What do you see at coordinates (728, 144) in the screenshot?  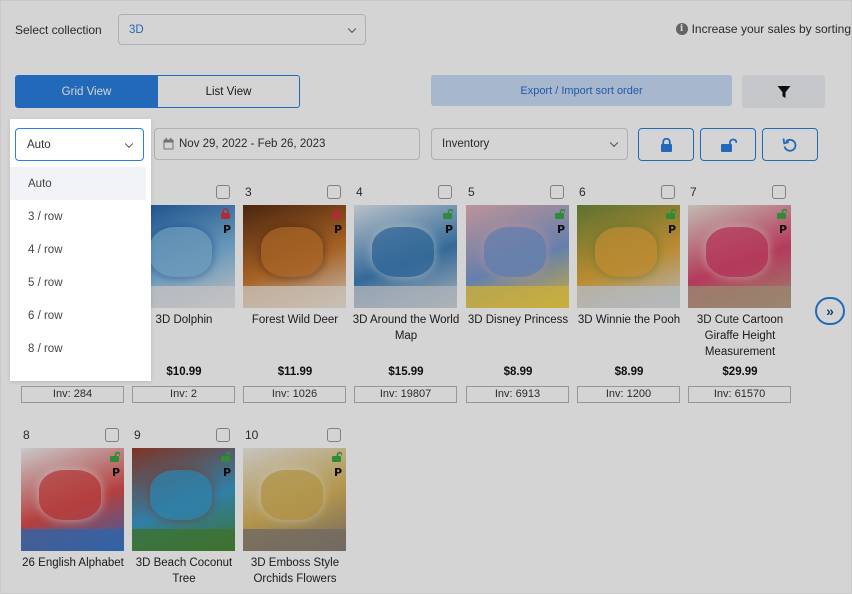 I see `unlock-all-button` at bounding box center [728, 144].